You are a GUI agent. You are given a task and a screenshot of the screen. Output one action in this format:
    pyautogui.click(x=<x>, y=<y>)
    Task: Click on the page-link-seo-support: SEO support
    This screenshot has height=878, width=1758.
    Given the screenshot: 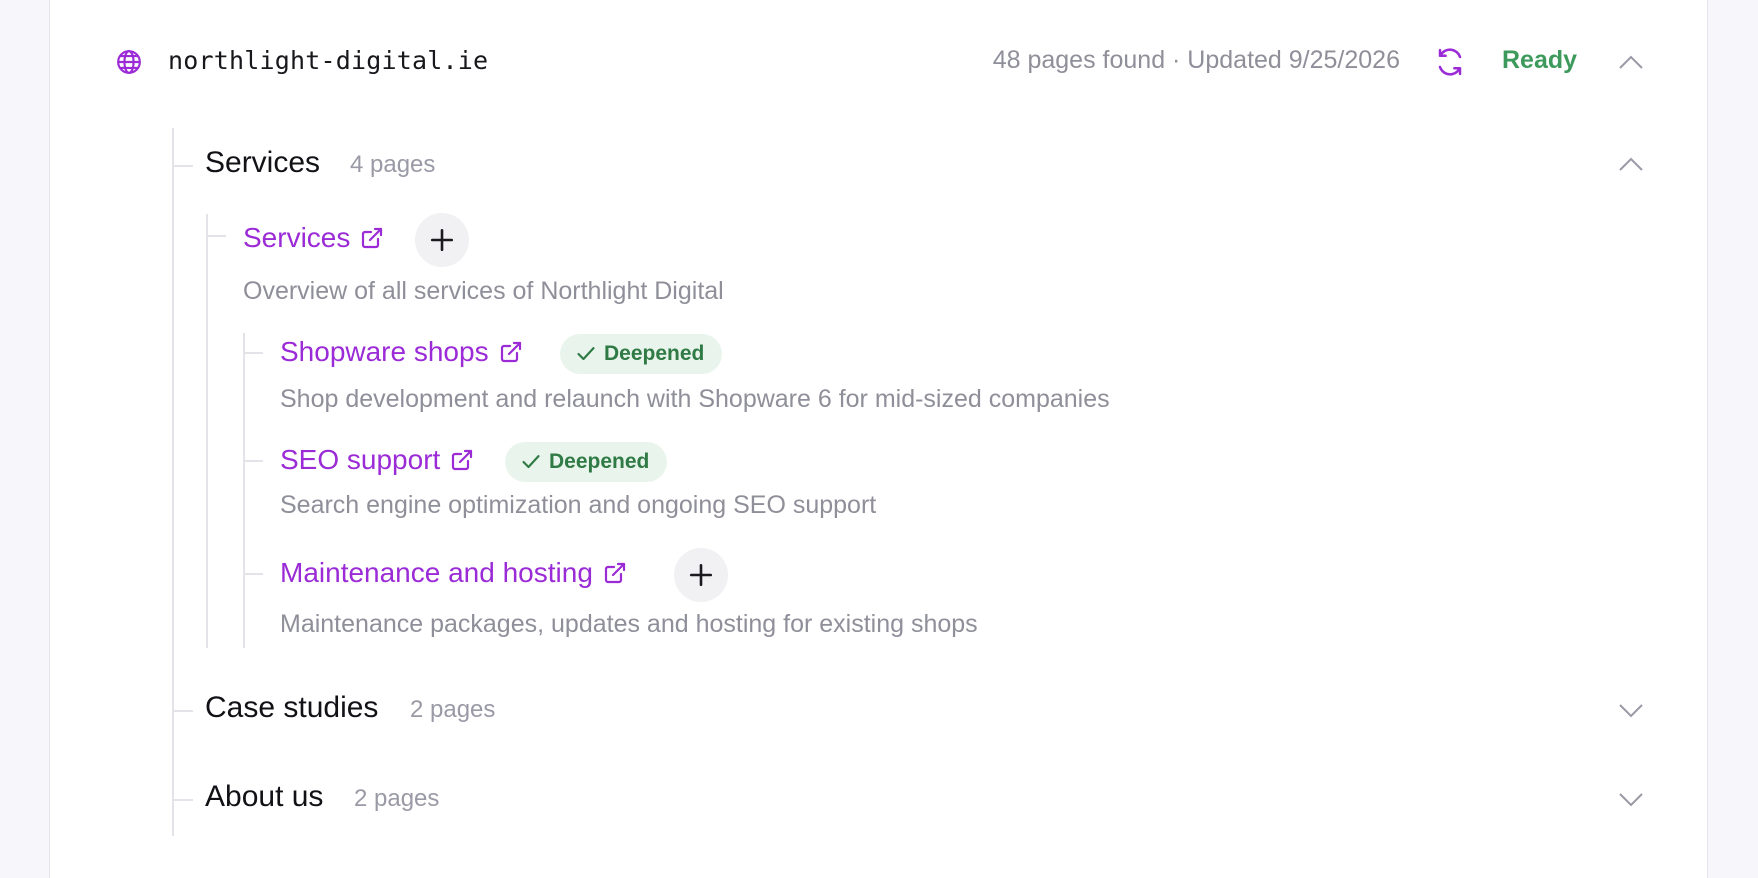 What is the action you would take?
    pyautogui.click(x=377, y=460)
    